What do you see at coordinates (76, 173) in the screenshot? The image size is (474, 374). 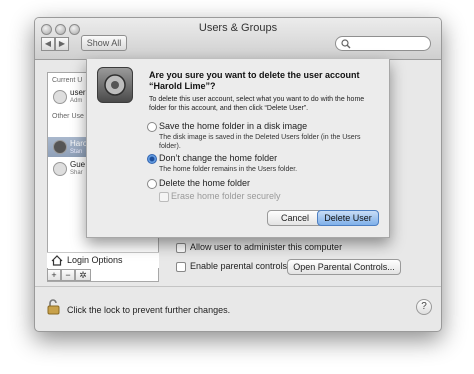 I see `user-role-guest: Shar` at bounding box center [76, 173].